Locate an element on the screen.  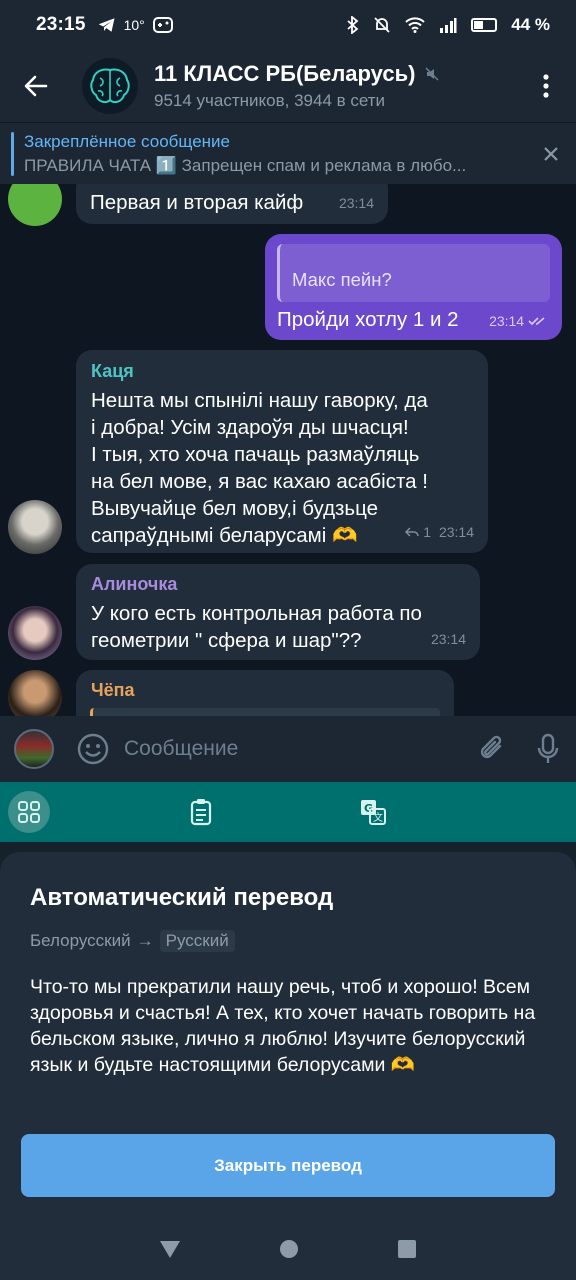
mute-icon is located at coordinates (382, 25).